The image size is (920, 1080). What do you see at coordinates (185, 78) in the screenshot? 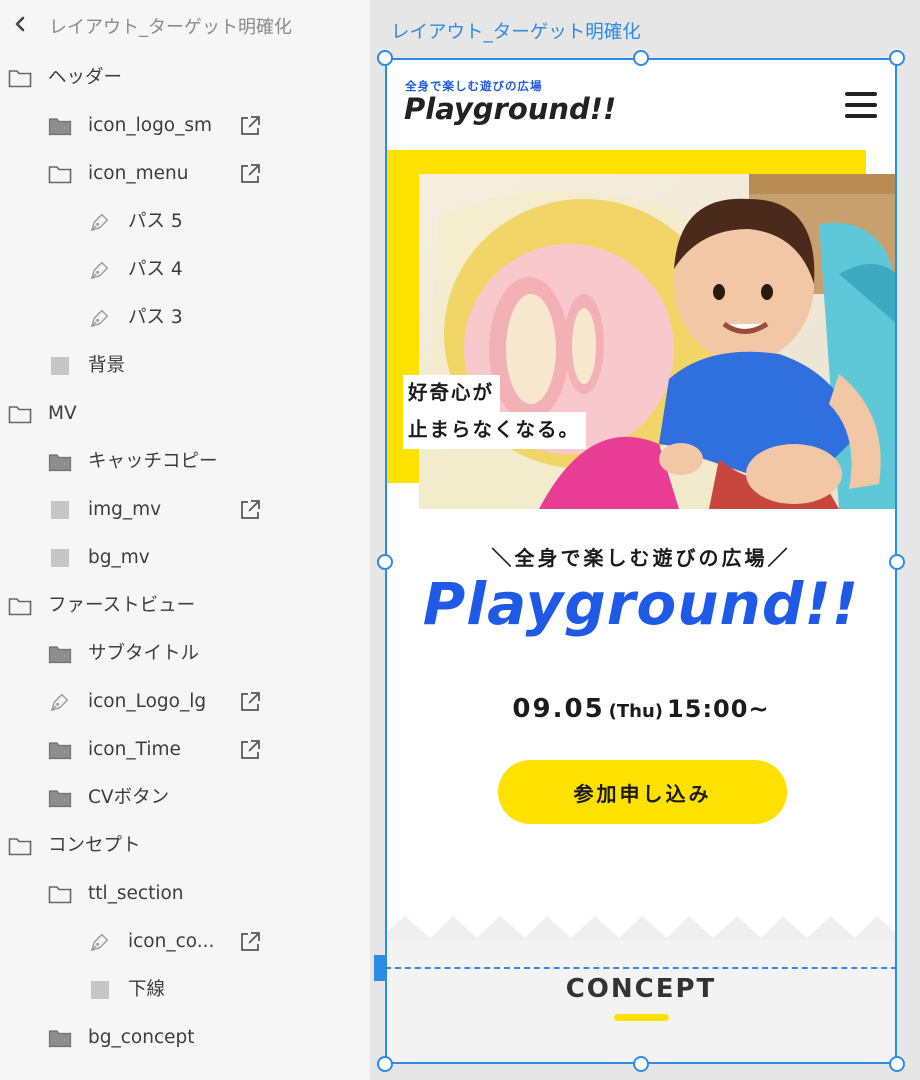
I see `layer-row: ヘッダー` at bounding box center [185, 78].